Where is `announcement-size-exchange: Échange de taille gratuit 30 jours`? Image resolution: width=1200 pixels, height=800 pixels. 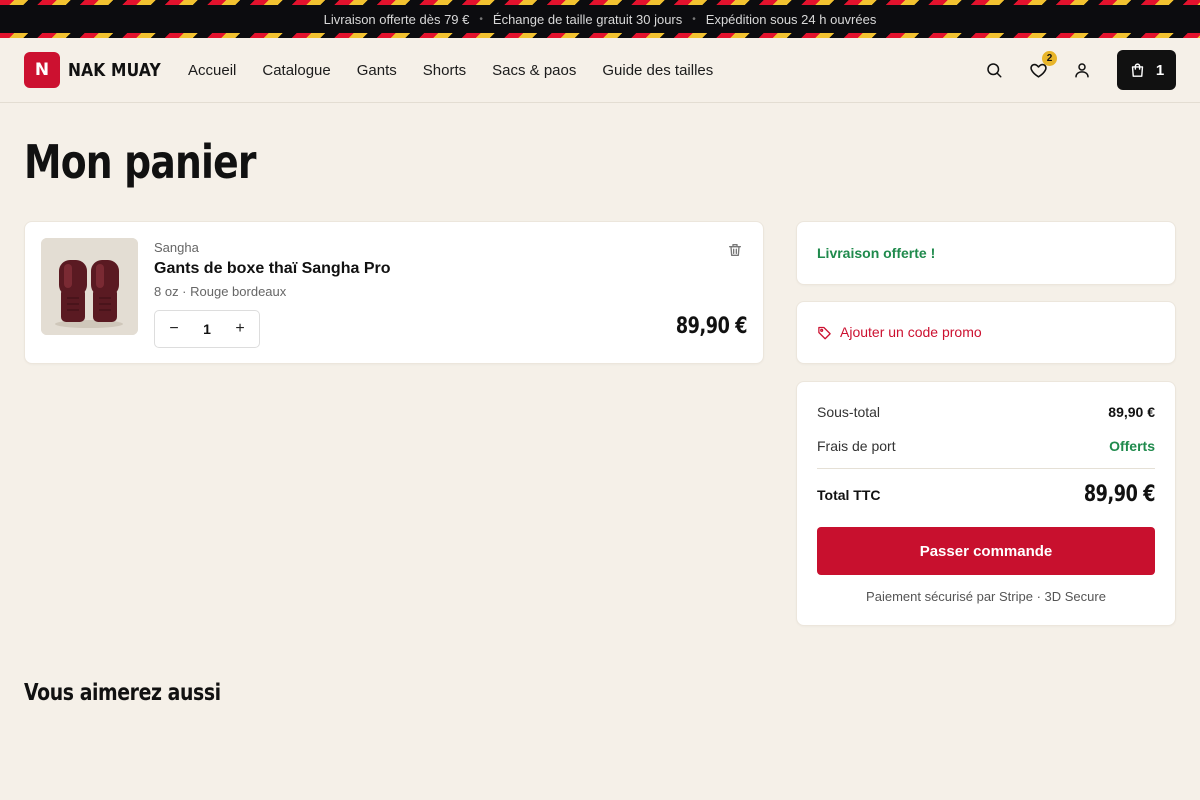 announcement-size-exchange: Échange de taille gratuit 30 jours is located at coordinates (587, 19).